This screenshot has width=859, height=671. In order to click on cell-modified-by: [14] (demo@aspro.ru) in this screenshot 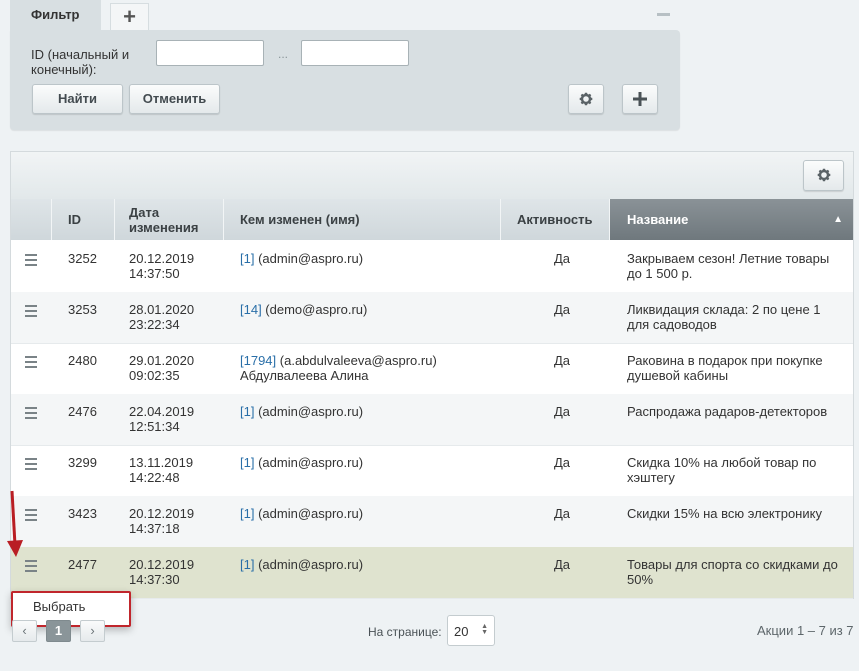, I will do `click(370, 309)`.